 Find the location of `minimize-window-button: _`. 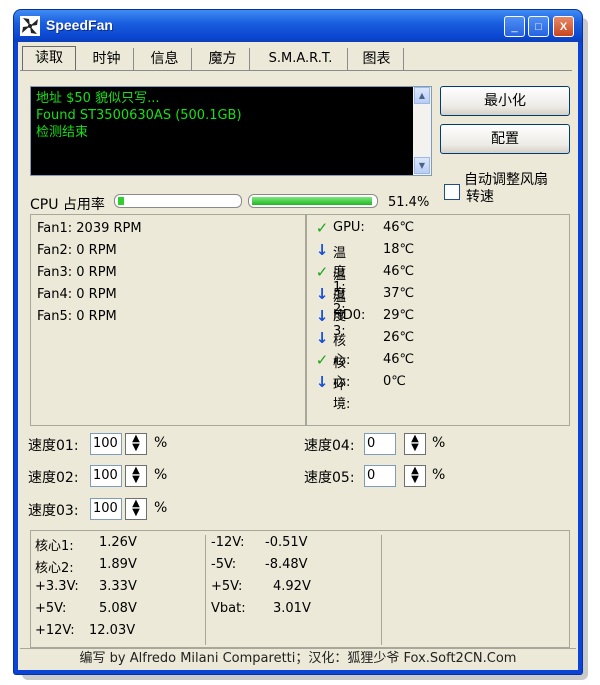

minimize-window-button: _ is located at coordinates (514, 26).